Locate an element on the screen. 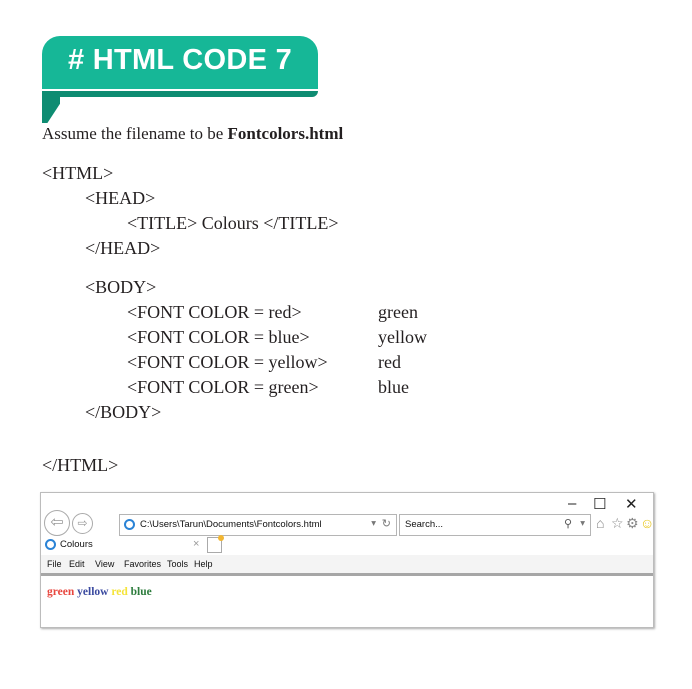 This screenshot has width=692, height=689. refresh-icon: ↻ is located at coordinates (386, 523).